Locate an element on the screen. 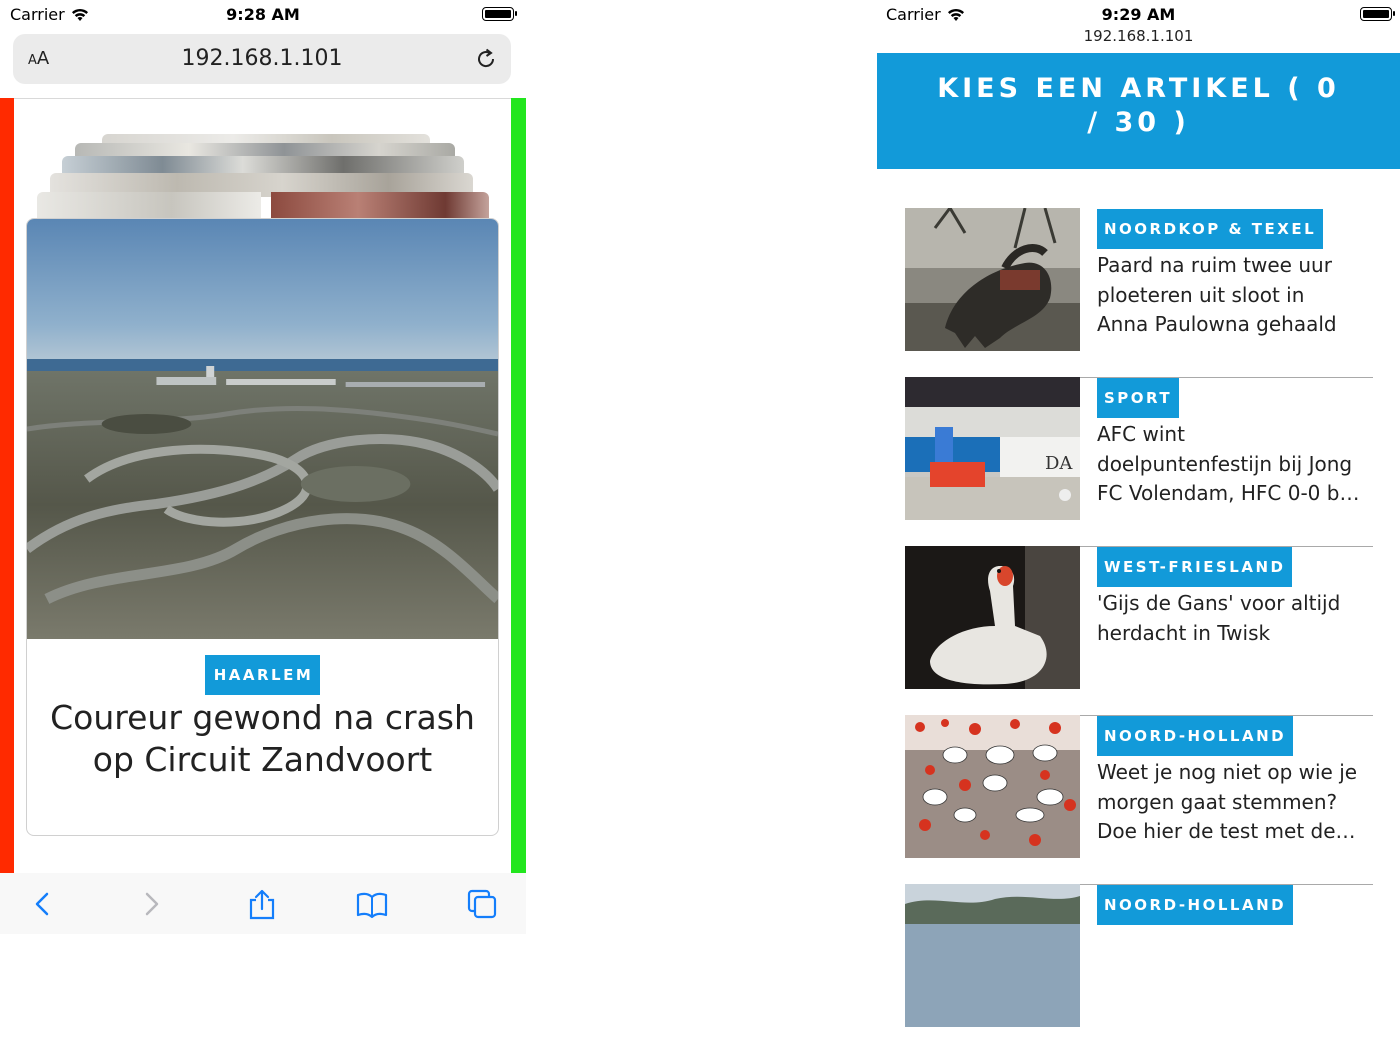 This screenshot has height=1054, width=1400. status-bar: Carrier 9:29 AM is located at coordinates (1138, 14).